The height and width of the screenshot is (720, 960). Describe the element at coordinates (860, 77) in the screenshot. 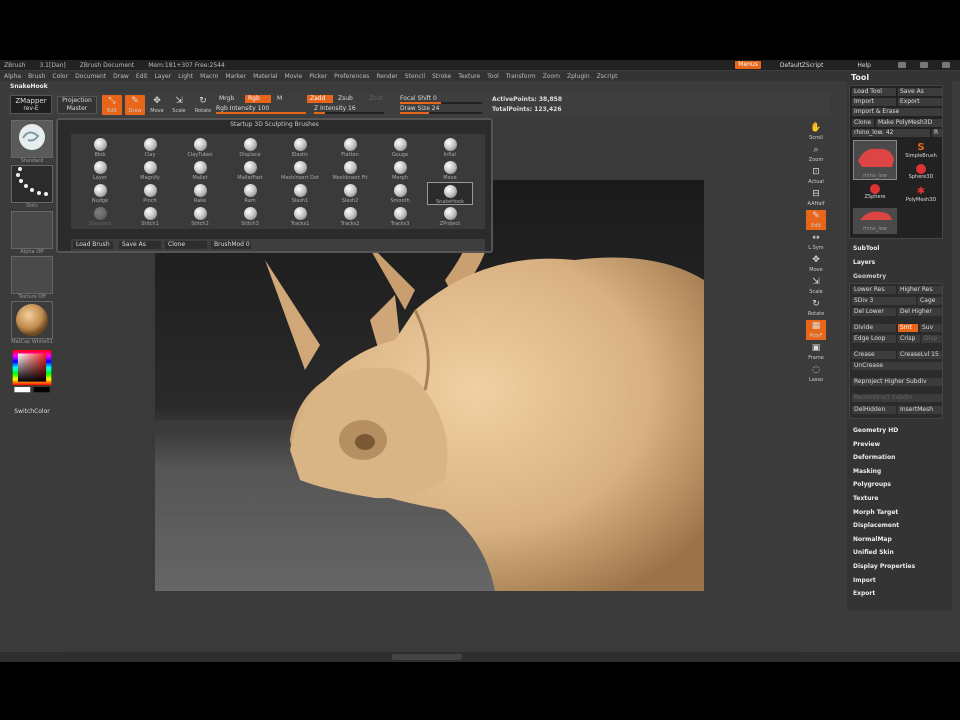

I see `tool-palette-title: Tool` at that location.